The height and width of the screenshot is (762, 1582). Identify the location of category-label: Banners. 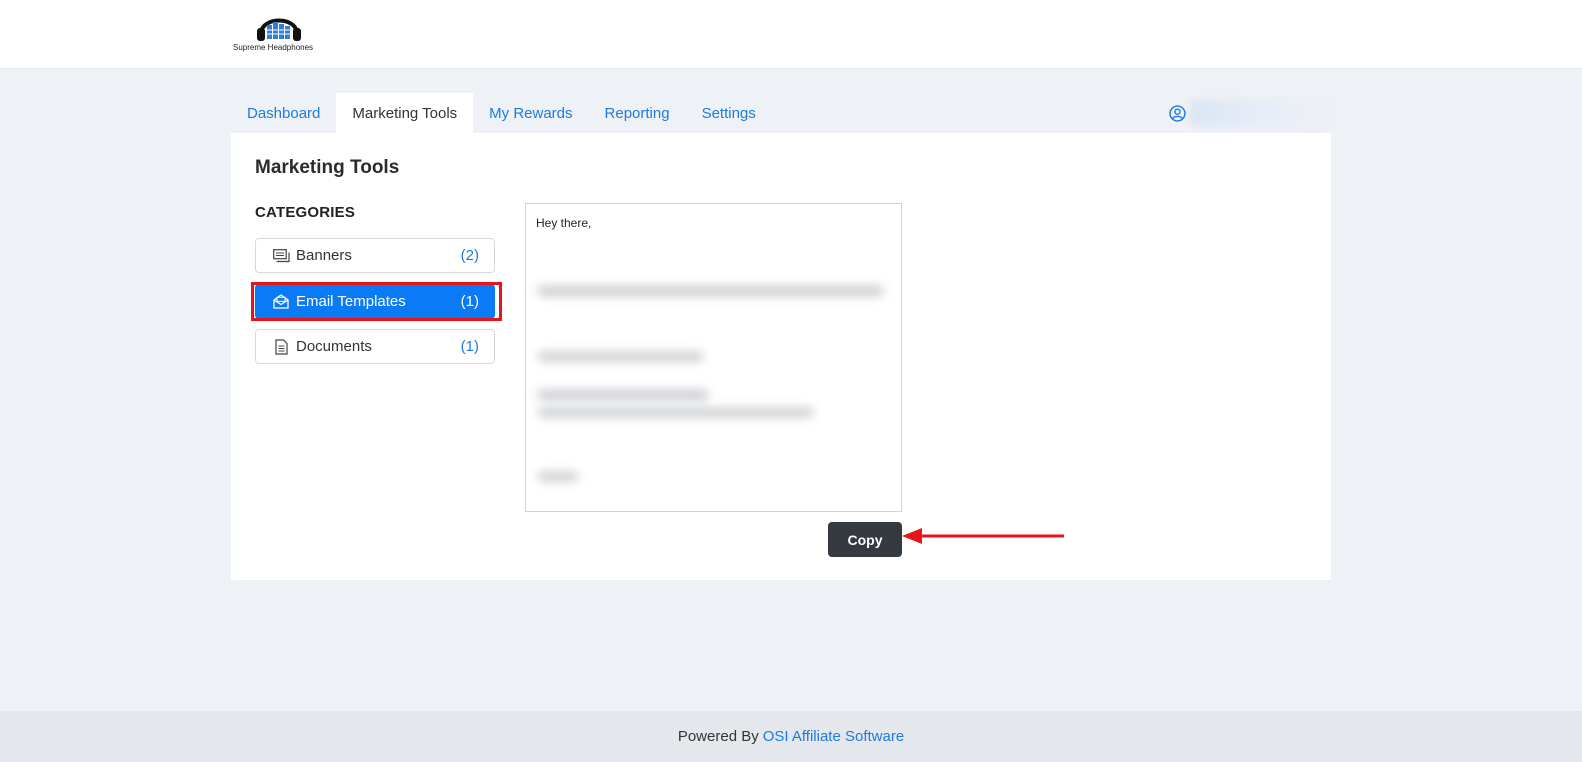
(324, 255).